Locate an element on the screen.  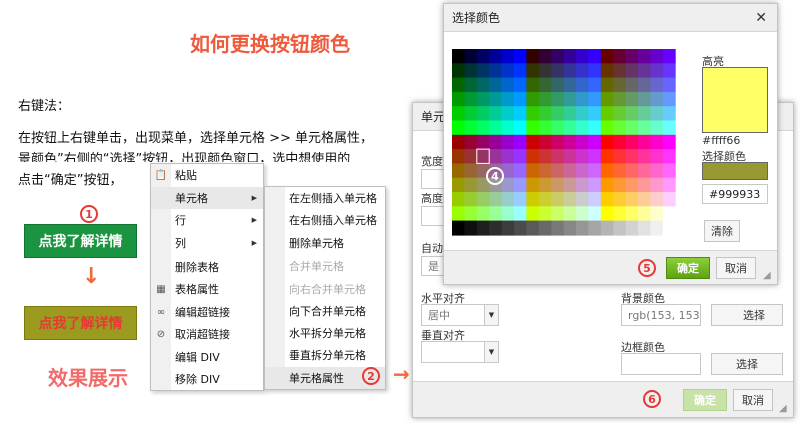
close-icon: ✕ is located at coordinates (761, 18).